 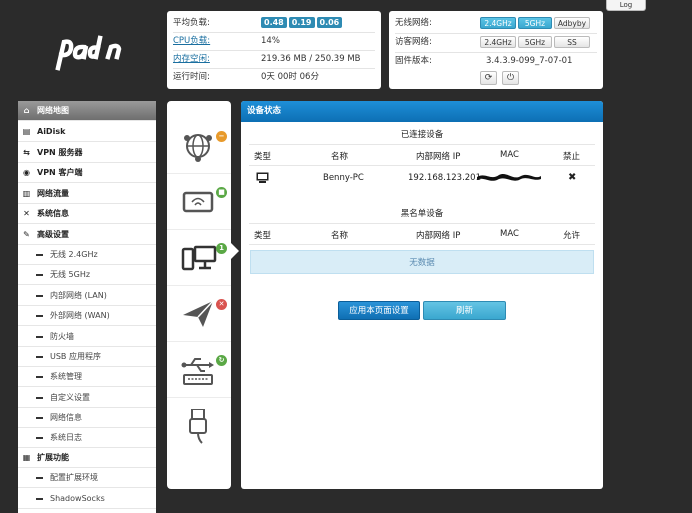 I want to click on sidebar-item-ext-env: 配置扩展环境, so click(x=87, y=478).